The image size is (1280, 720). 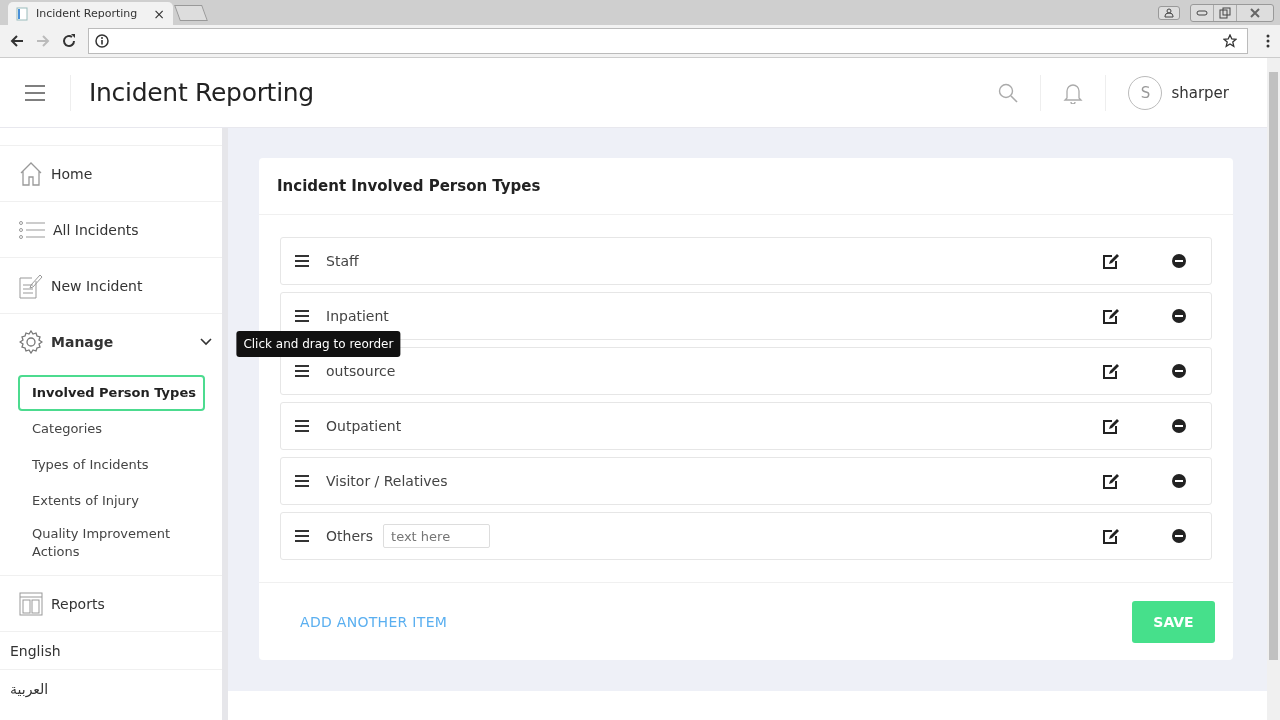 I want to click on browser-tab: Incident Reporting ×, so click(x=90, y=13).